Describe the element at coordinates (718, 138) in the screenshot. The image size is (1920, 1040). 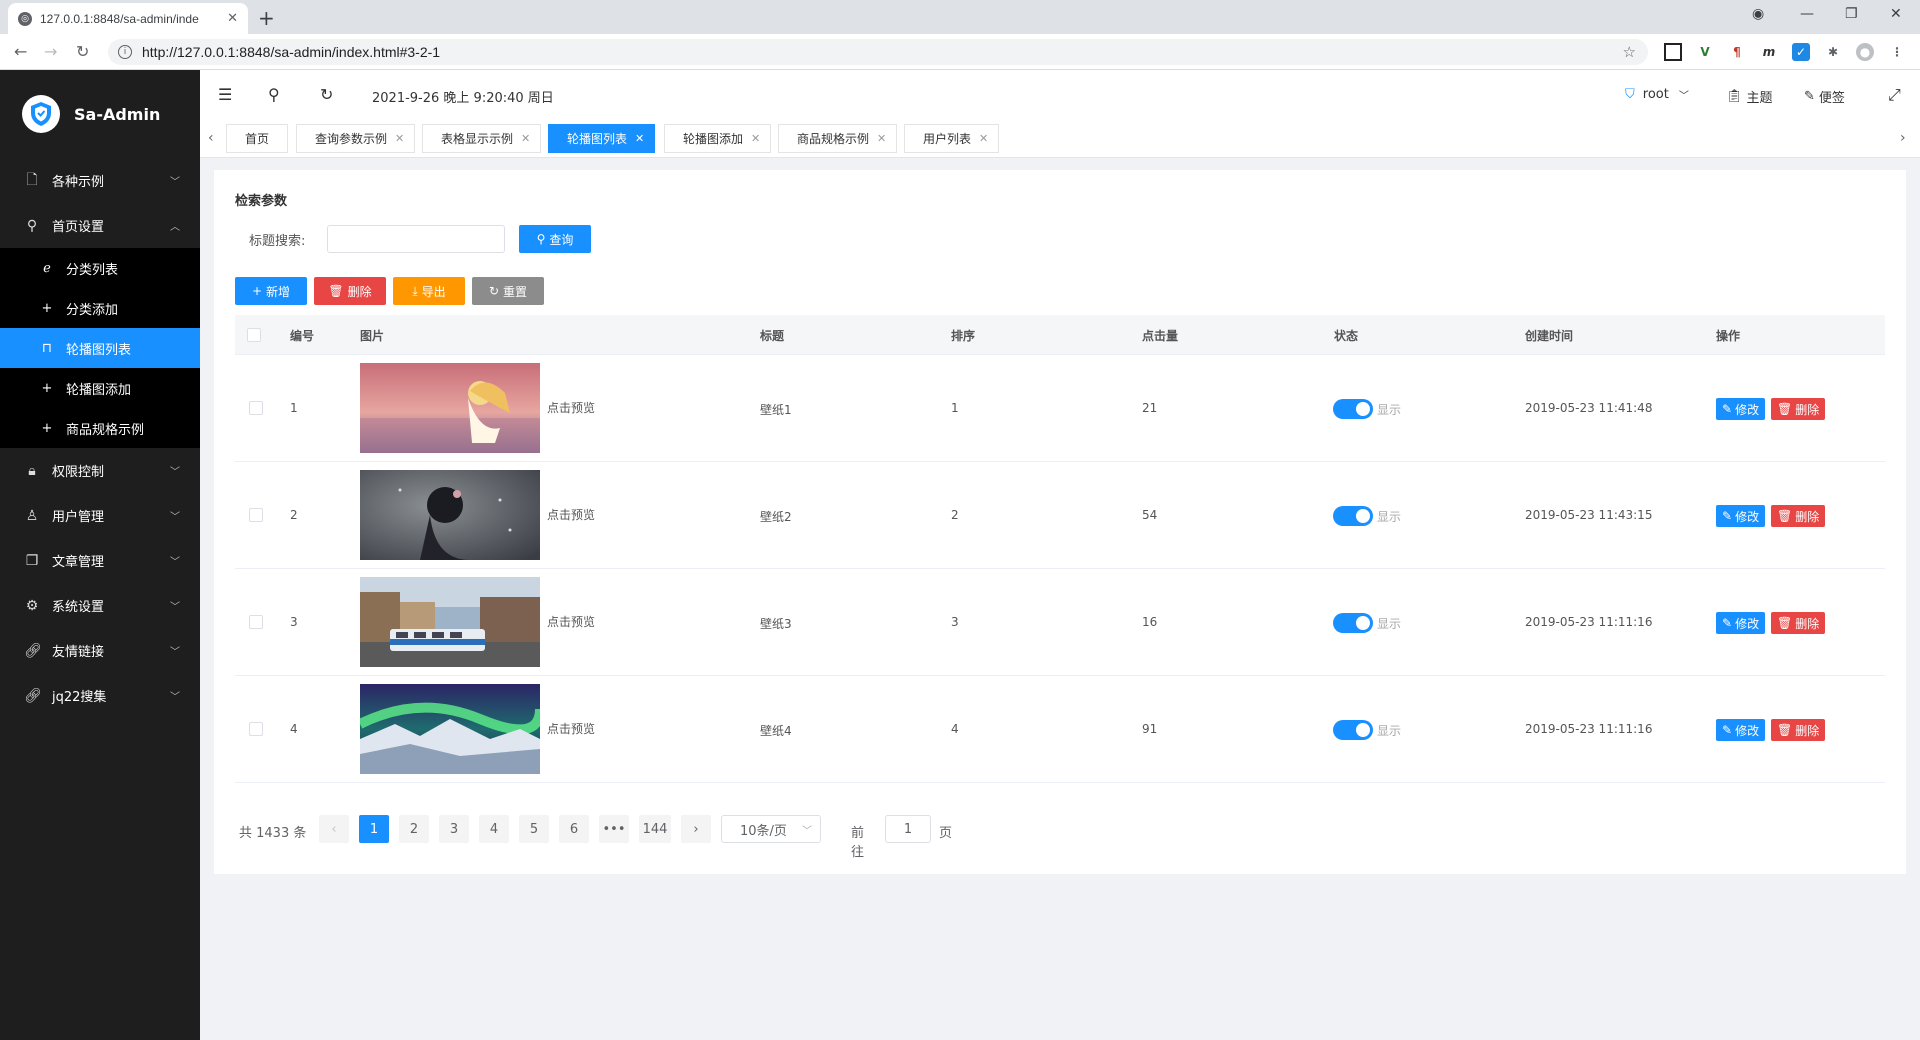
I see `tab-carousel-add: 轮播图添加 ✕` at that location.